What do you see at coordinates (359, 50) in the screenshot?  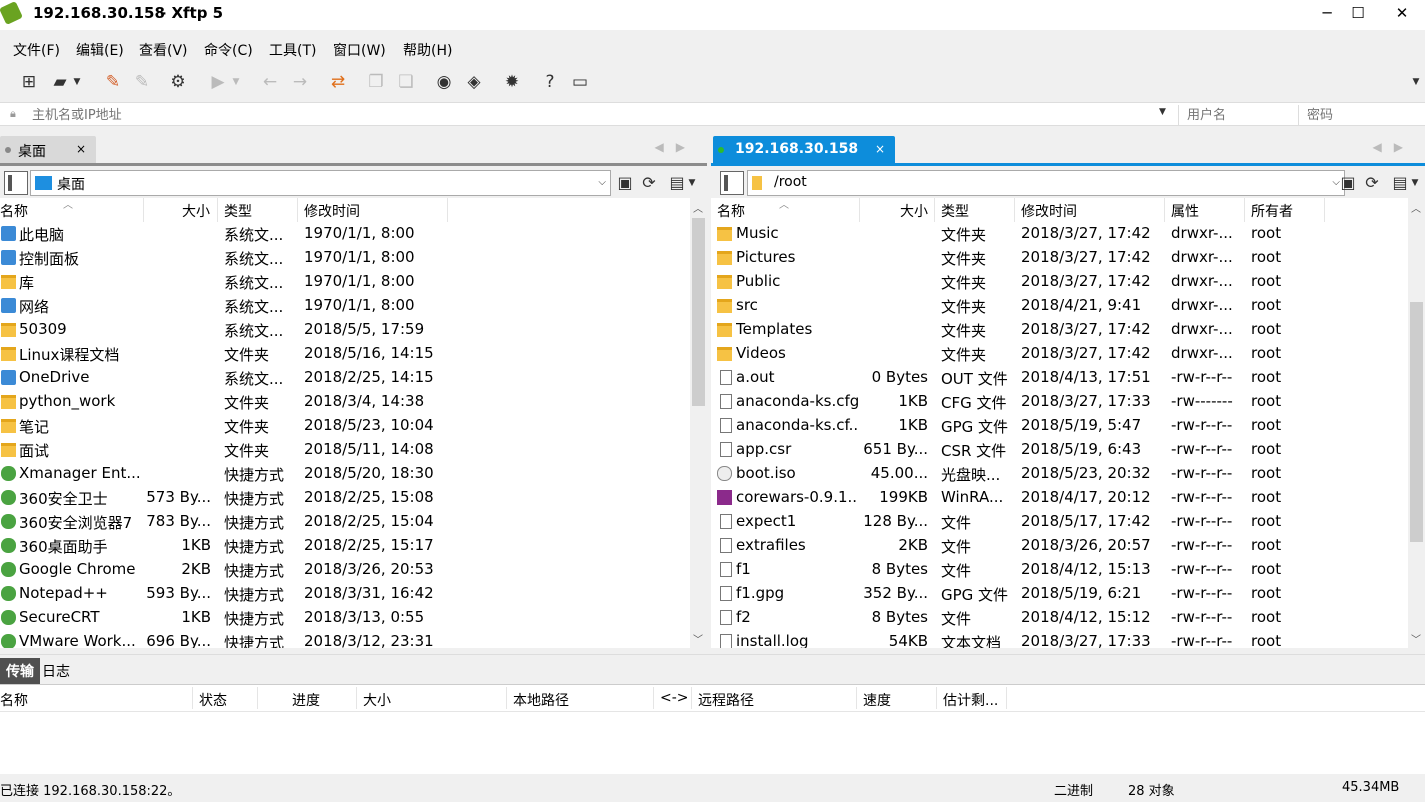 I see `menu-window: 窗口(W)` at bounding box center [359, 50].